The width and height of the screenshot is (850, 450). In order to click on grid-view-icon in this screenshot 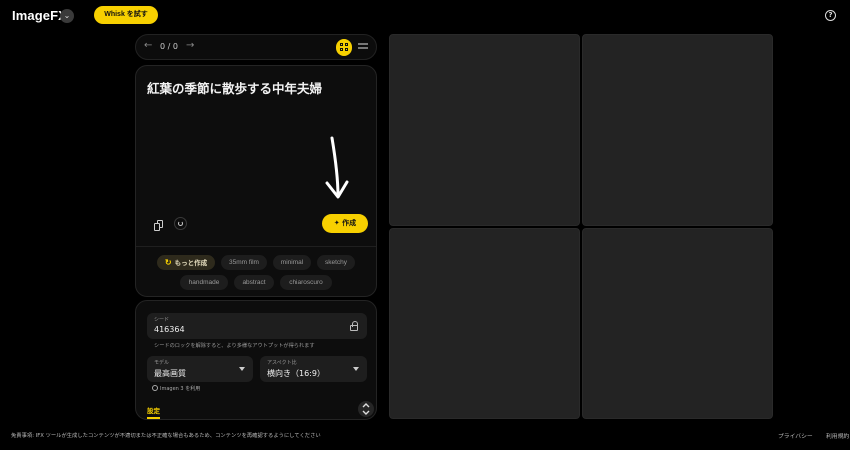, I will do `click(344, 47)`.